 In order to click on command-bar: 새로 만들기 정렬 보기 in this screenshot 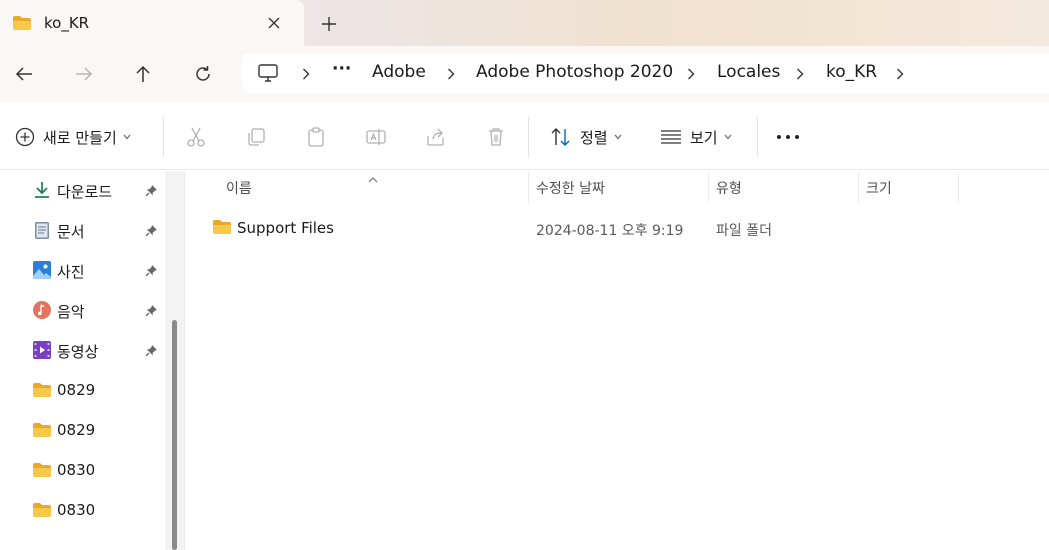, I will do `click(524, 136)`.